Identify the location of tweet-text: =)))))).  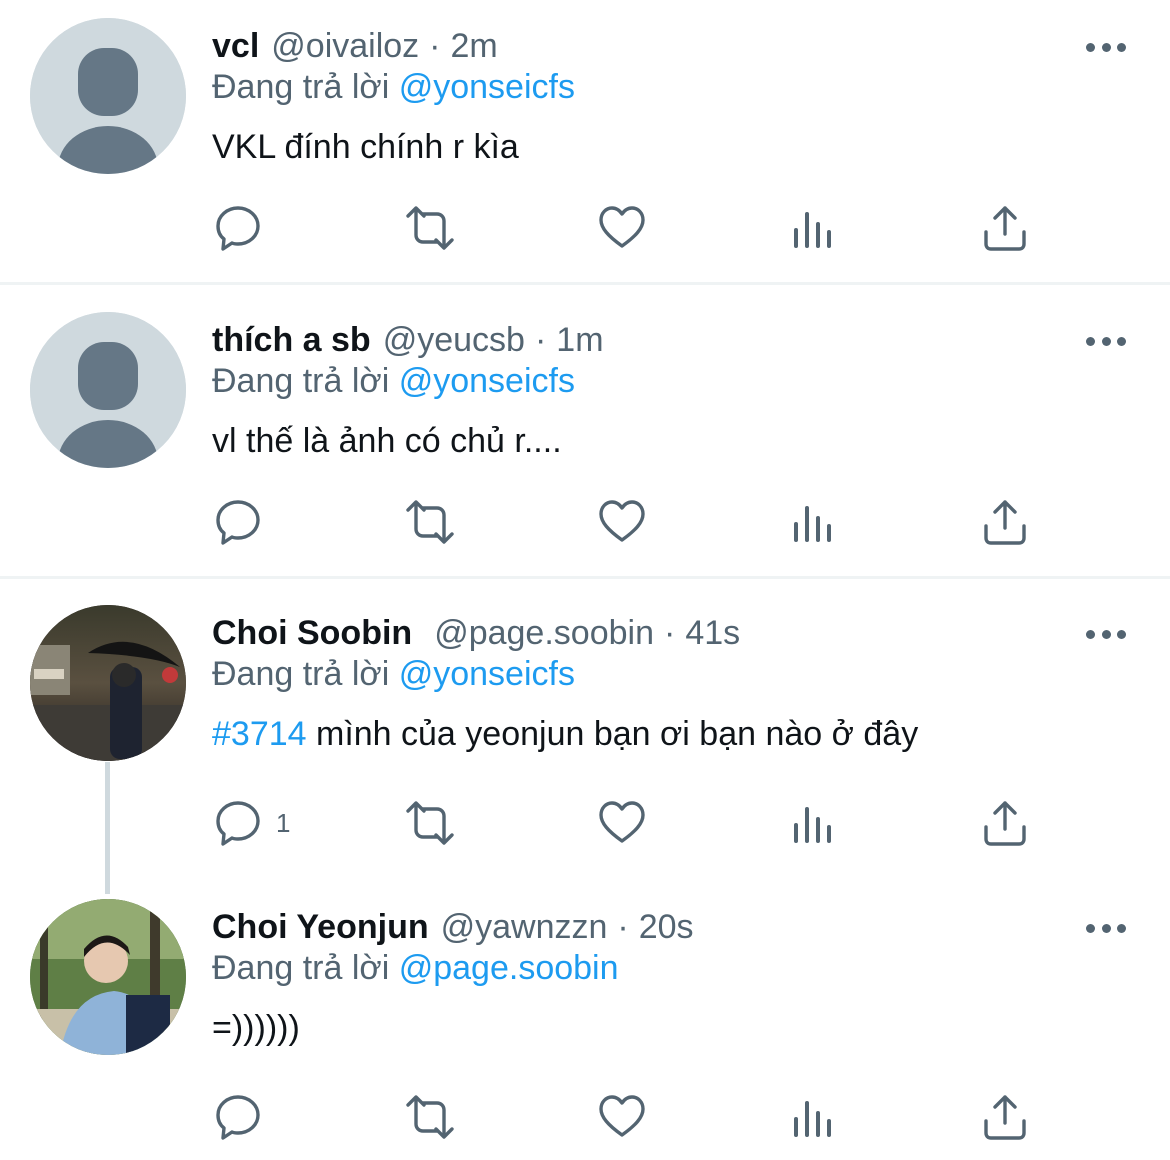
(256, 1028).